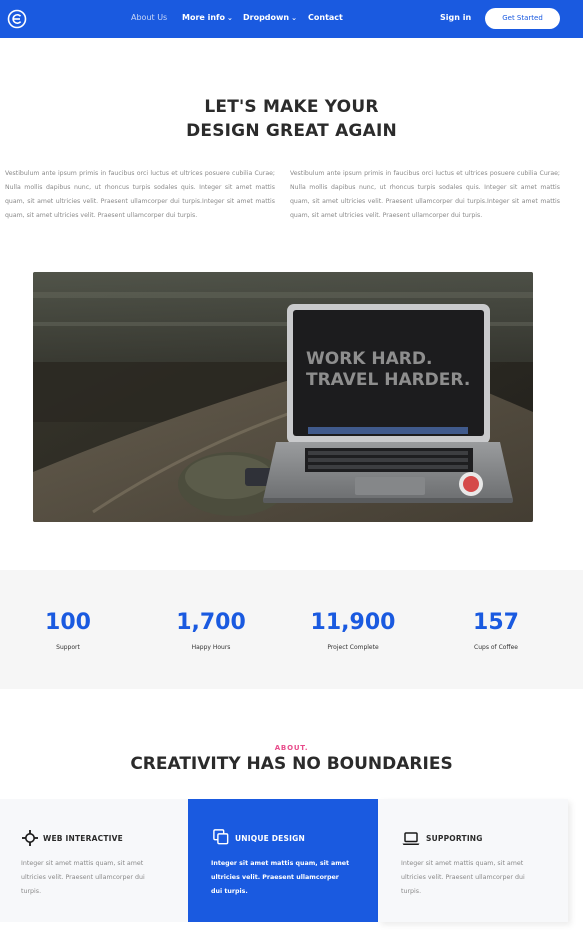 Image resolution: width=583 pixels, height=931 pixels. I want to click on nav-link-dropdown: Dropdown ⌄, so click(270, 18).